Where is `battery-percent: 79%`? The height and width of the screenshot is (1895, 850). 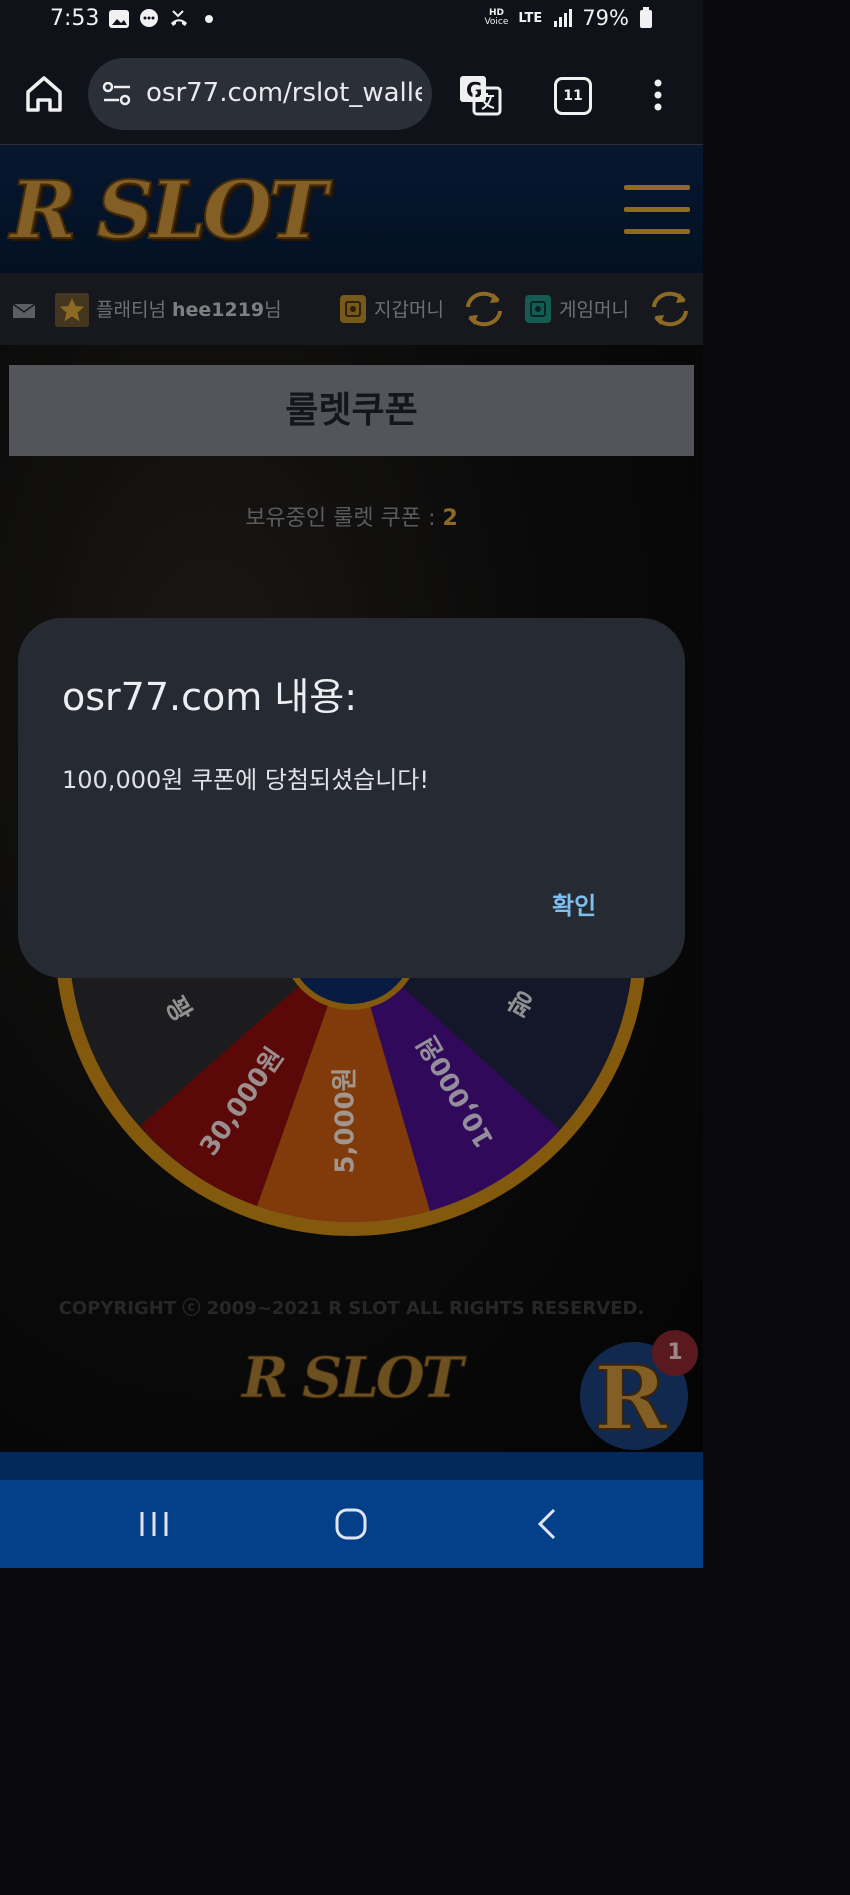 battery-percent: 79% is located at coordinates (605, 18).